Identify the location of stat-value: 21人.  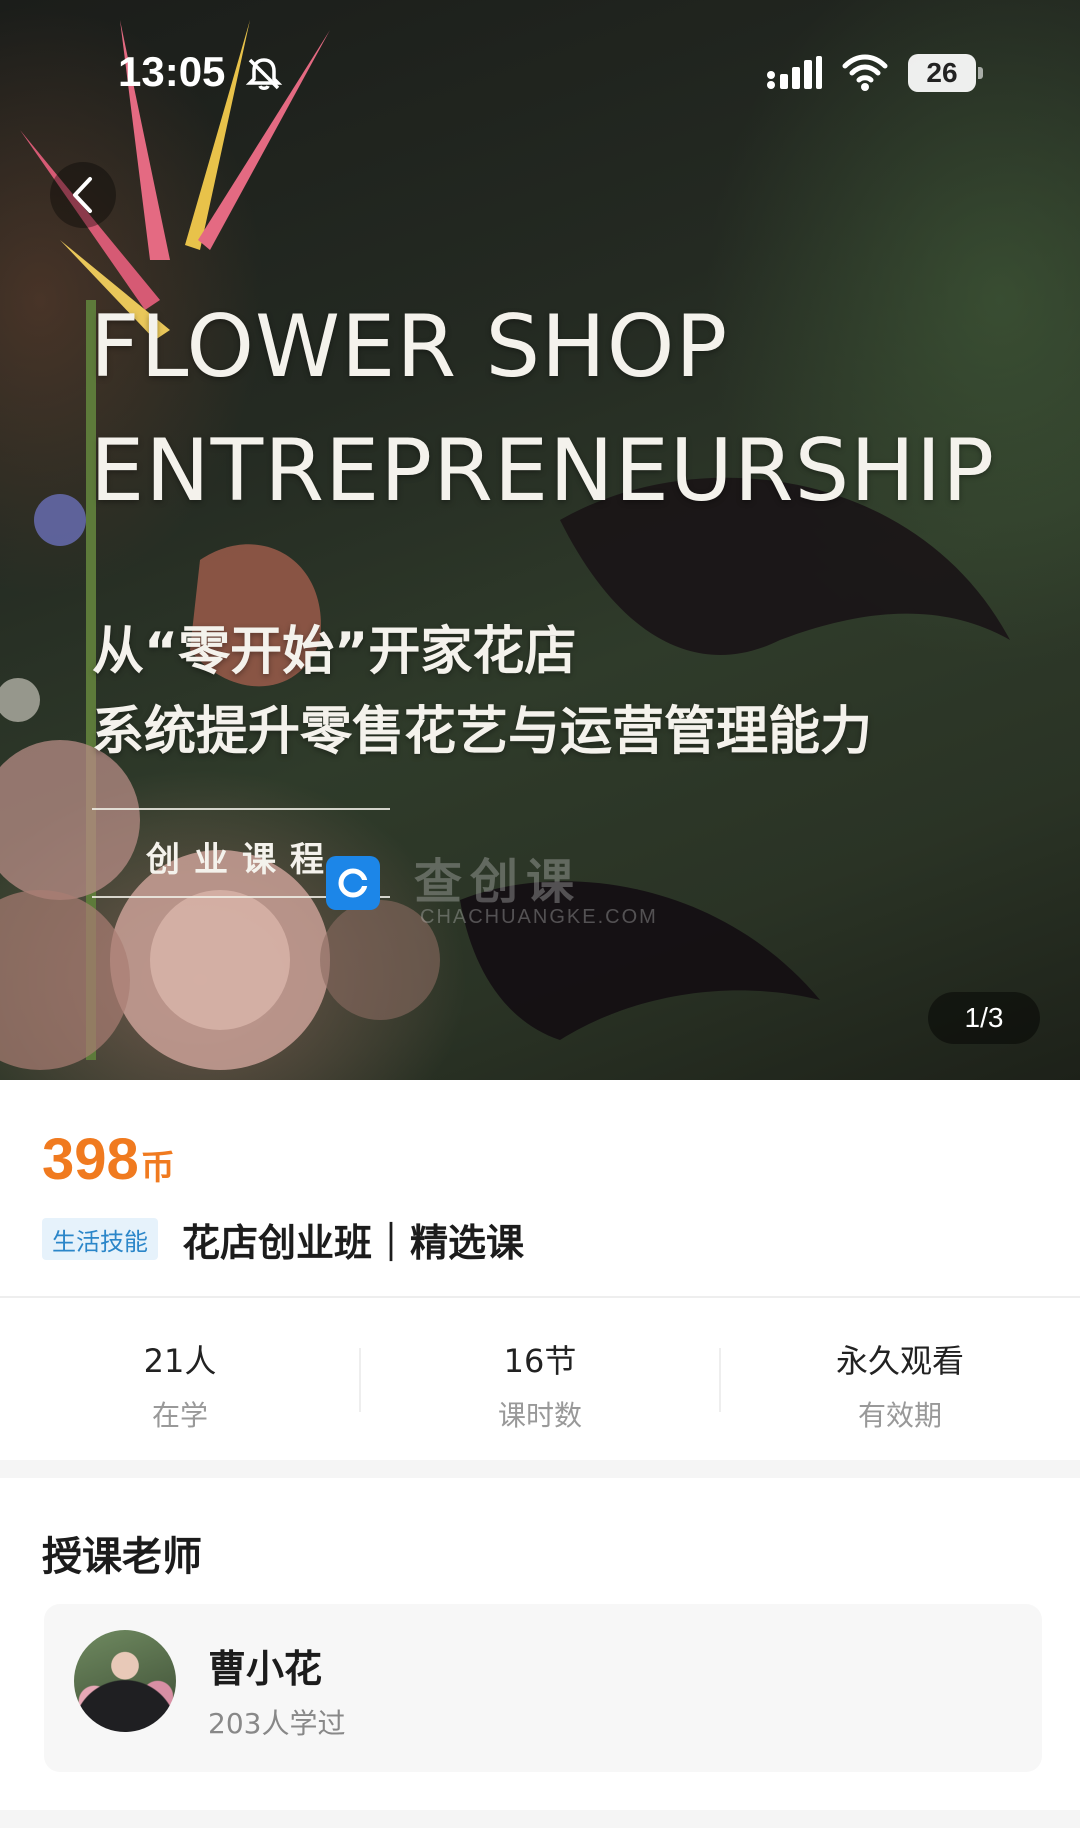
(180, 1361).